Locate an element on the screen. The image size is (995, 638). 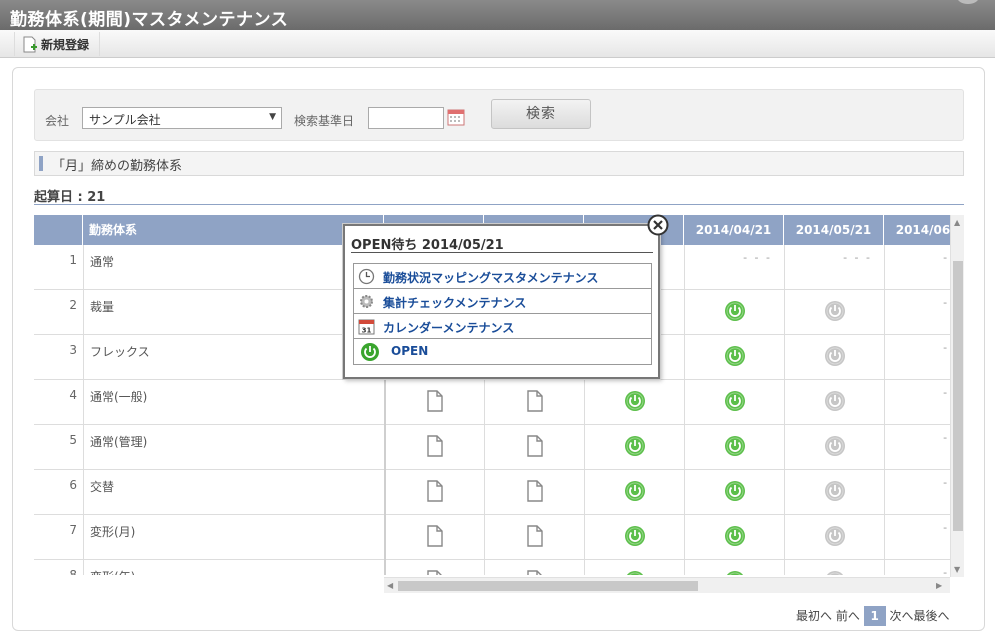
scroll-right-icon: ▶ is located at coordinates (939, 585).